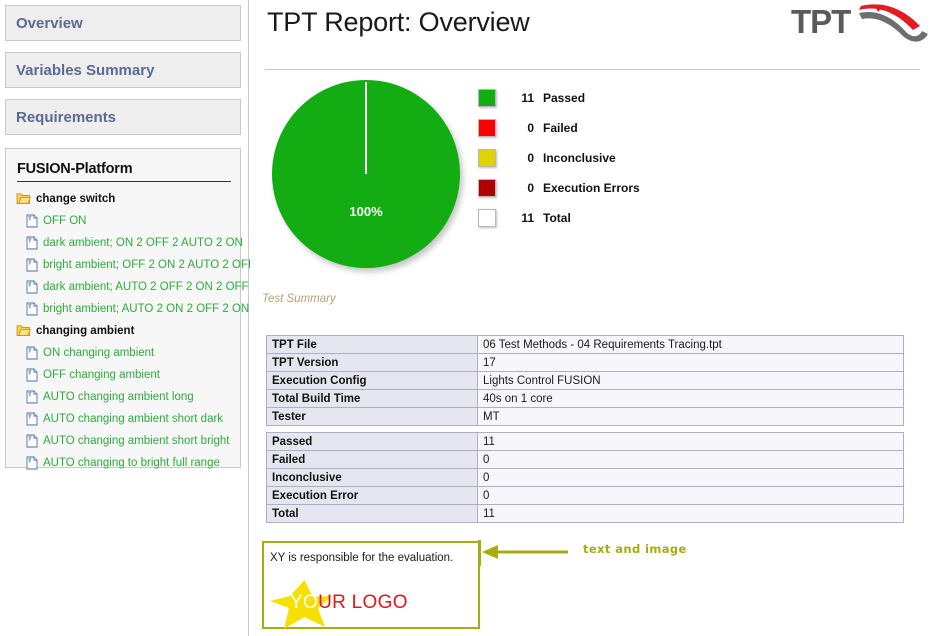  I want to click on sidebar-item-variables-summary: Variables Summary, so click(123, 70).